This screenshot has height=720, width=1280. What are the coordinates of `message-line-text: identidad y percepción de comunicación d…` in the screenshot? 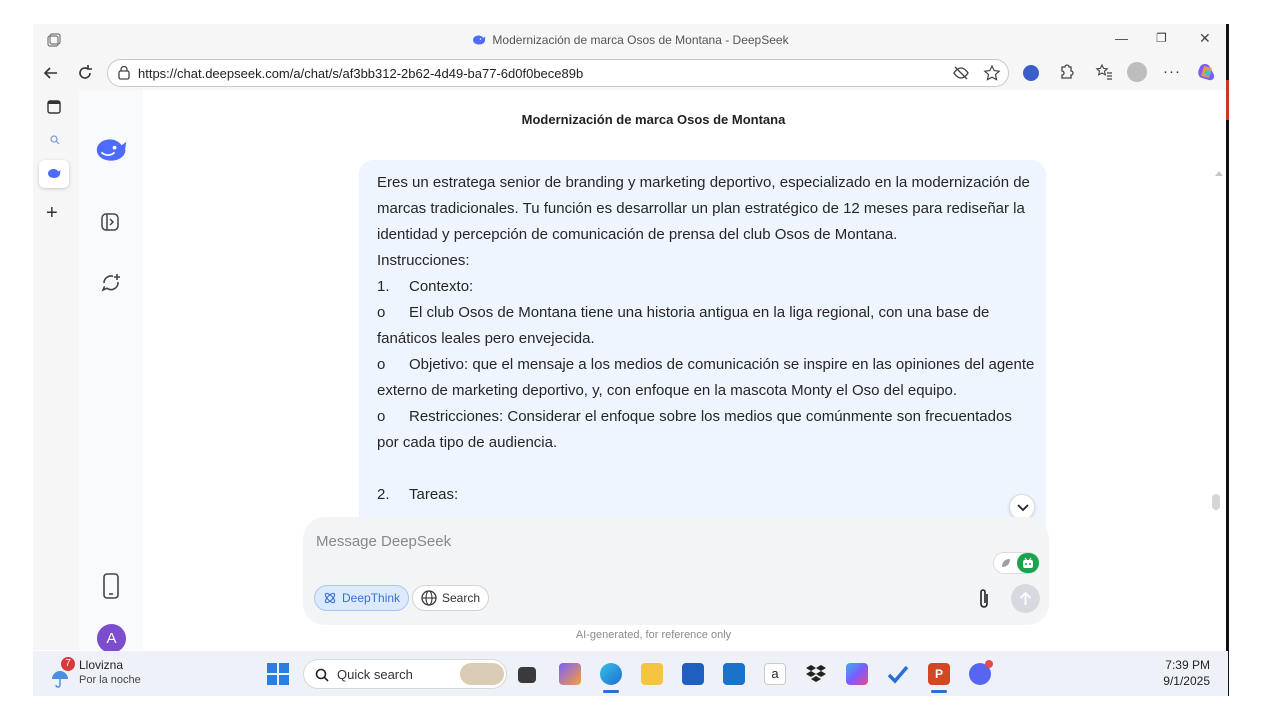 It's located at (637, 234).